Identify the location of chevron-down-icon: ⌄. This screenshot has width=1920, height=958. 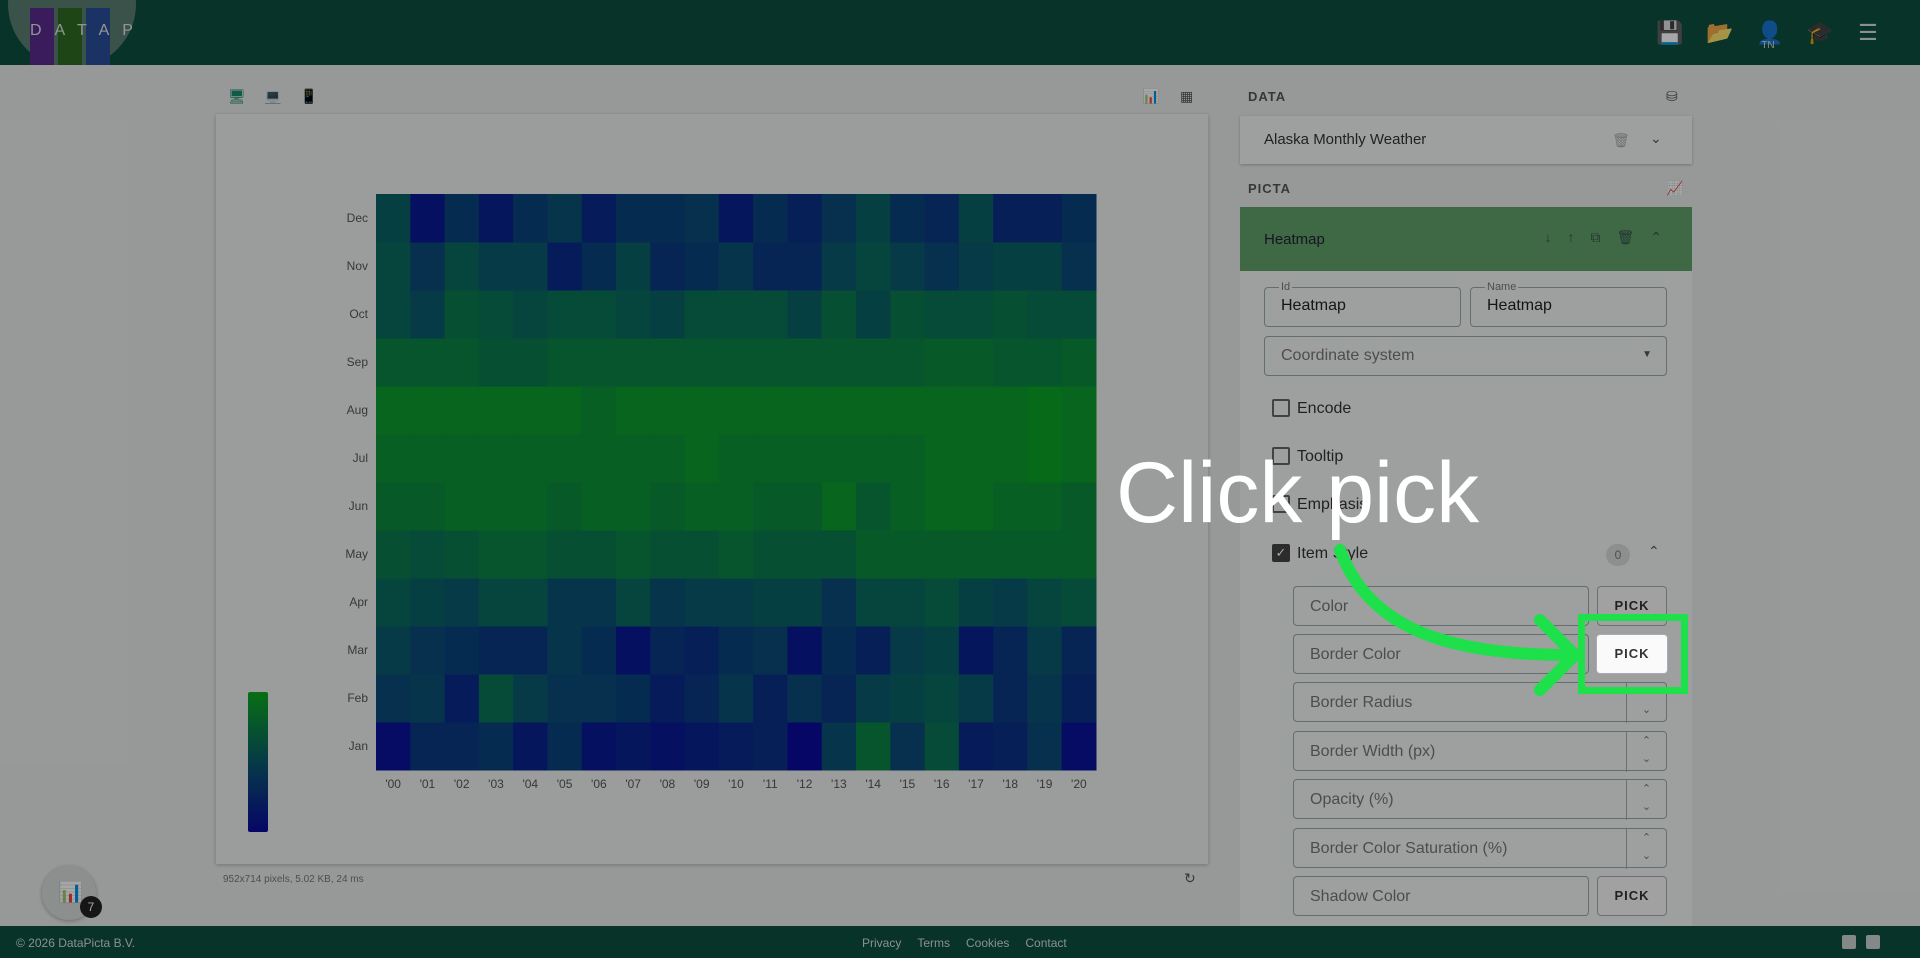
(1656, 138).